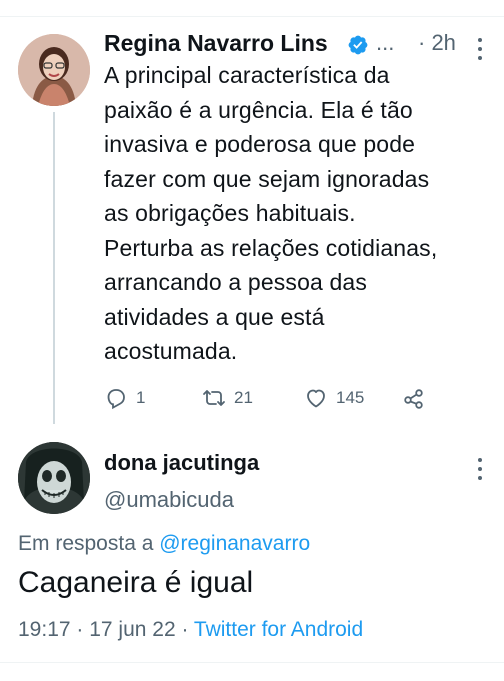 This screenshot has height=681, width=504. I want to click on retweet-count: 21, so click(243, 397).